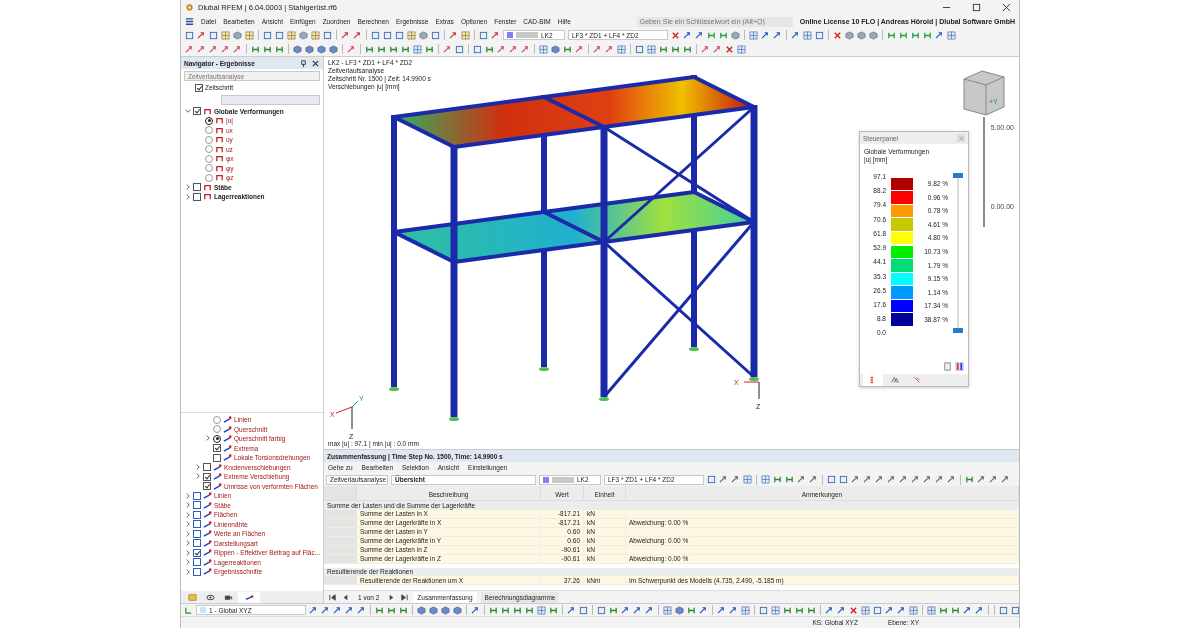 The height and width of the screenshot is (628, 1200). What do you see at coordinates (249, 597) in the screenshot?
I see `member-icon` at bounding box center [249, 597].